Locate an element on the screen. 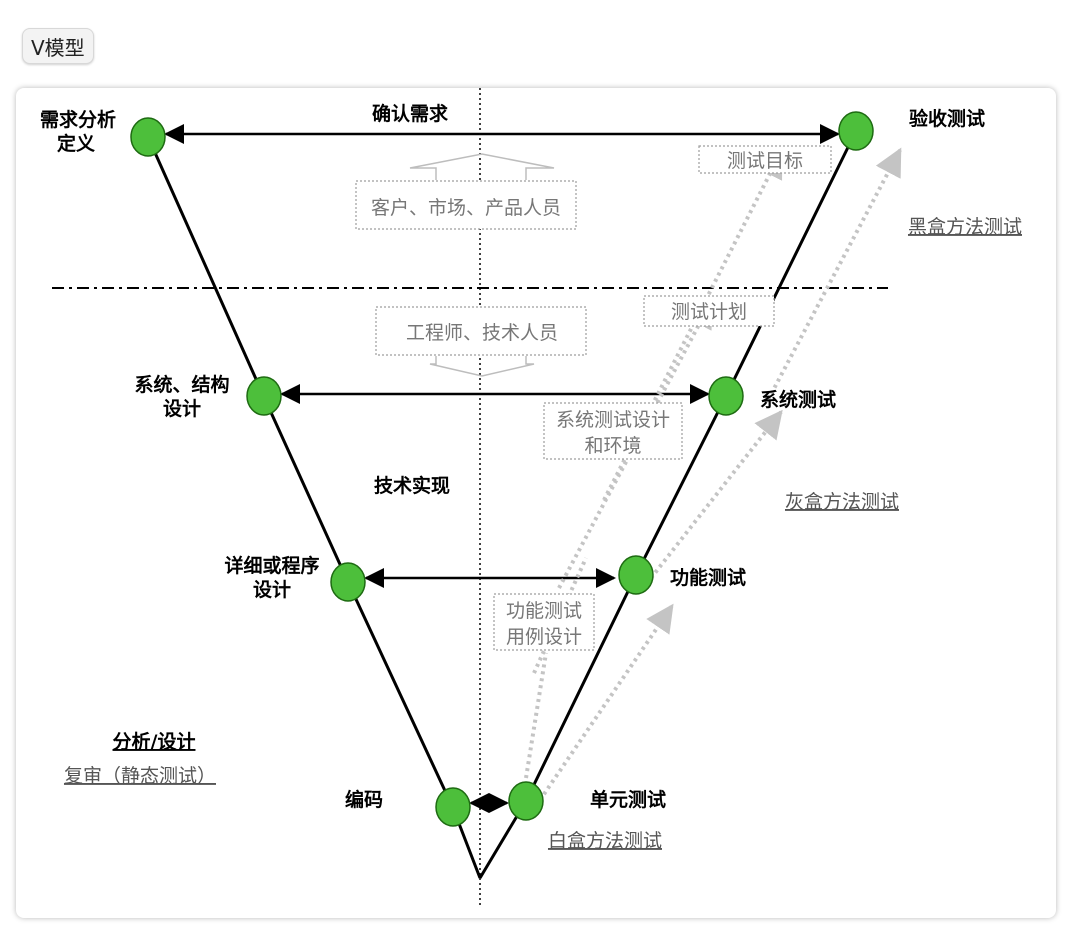 The image size is (1092, 938). function-case-line2: 用例设计 is located at coordinates (544, 637).